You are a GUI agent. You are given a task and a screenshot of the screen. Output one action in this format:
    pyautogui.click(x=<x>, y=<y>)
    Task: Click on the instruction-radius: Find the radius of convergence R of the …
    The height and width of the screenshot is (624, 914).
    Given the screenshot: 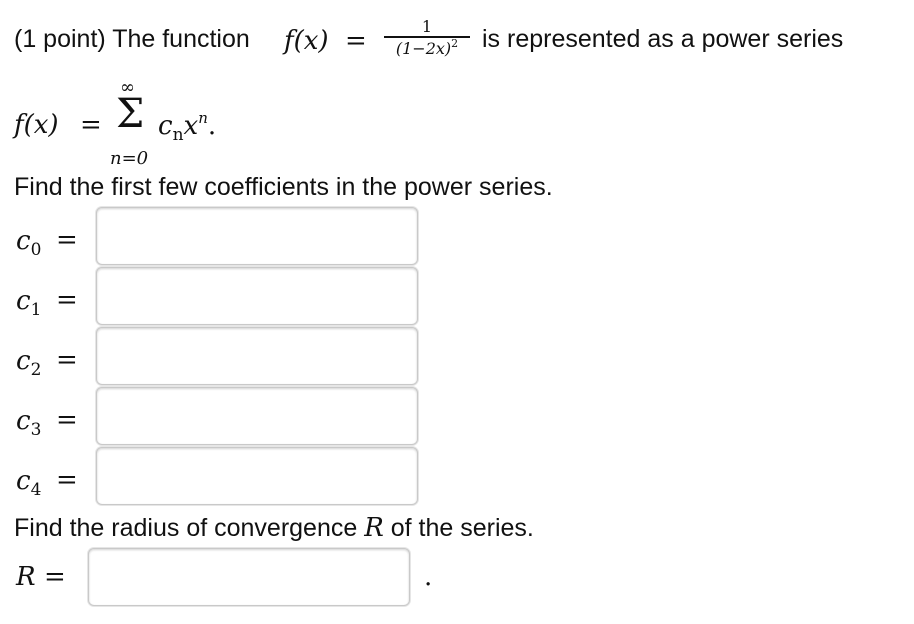 What is the action you would take?
    pyautogui.click(x=274, y=528)
    